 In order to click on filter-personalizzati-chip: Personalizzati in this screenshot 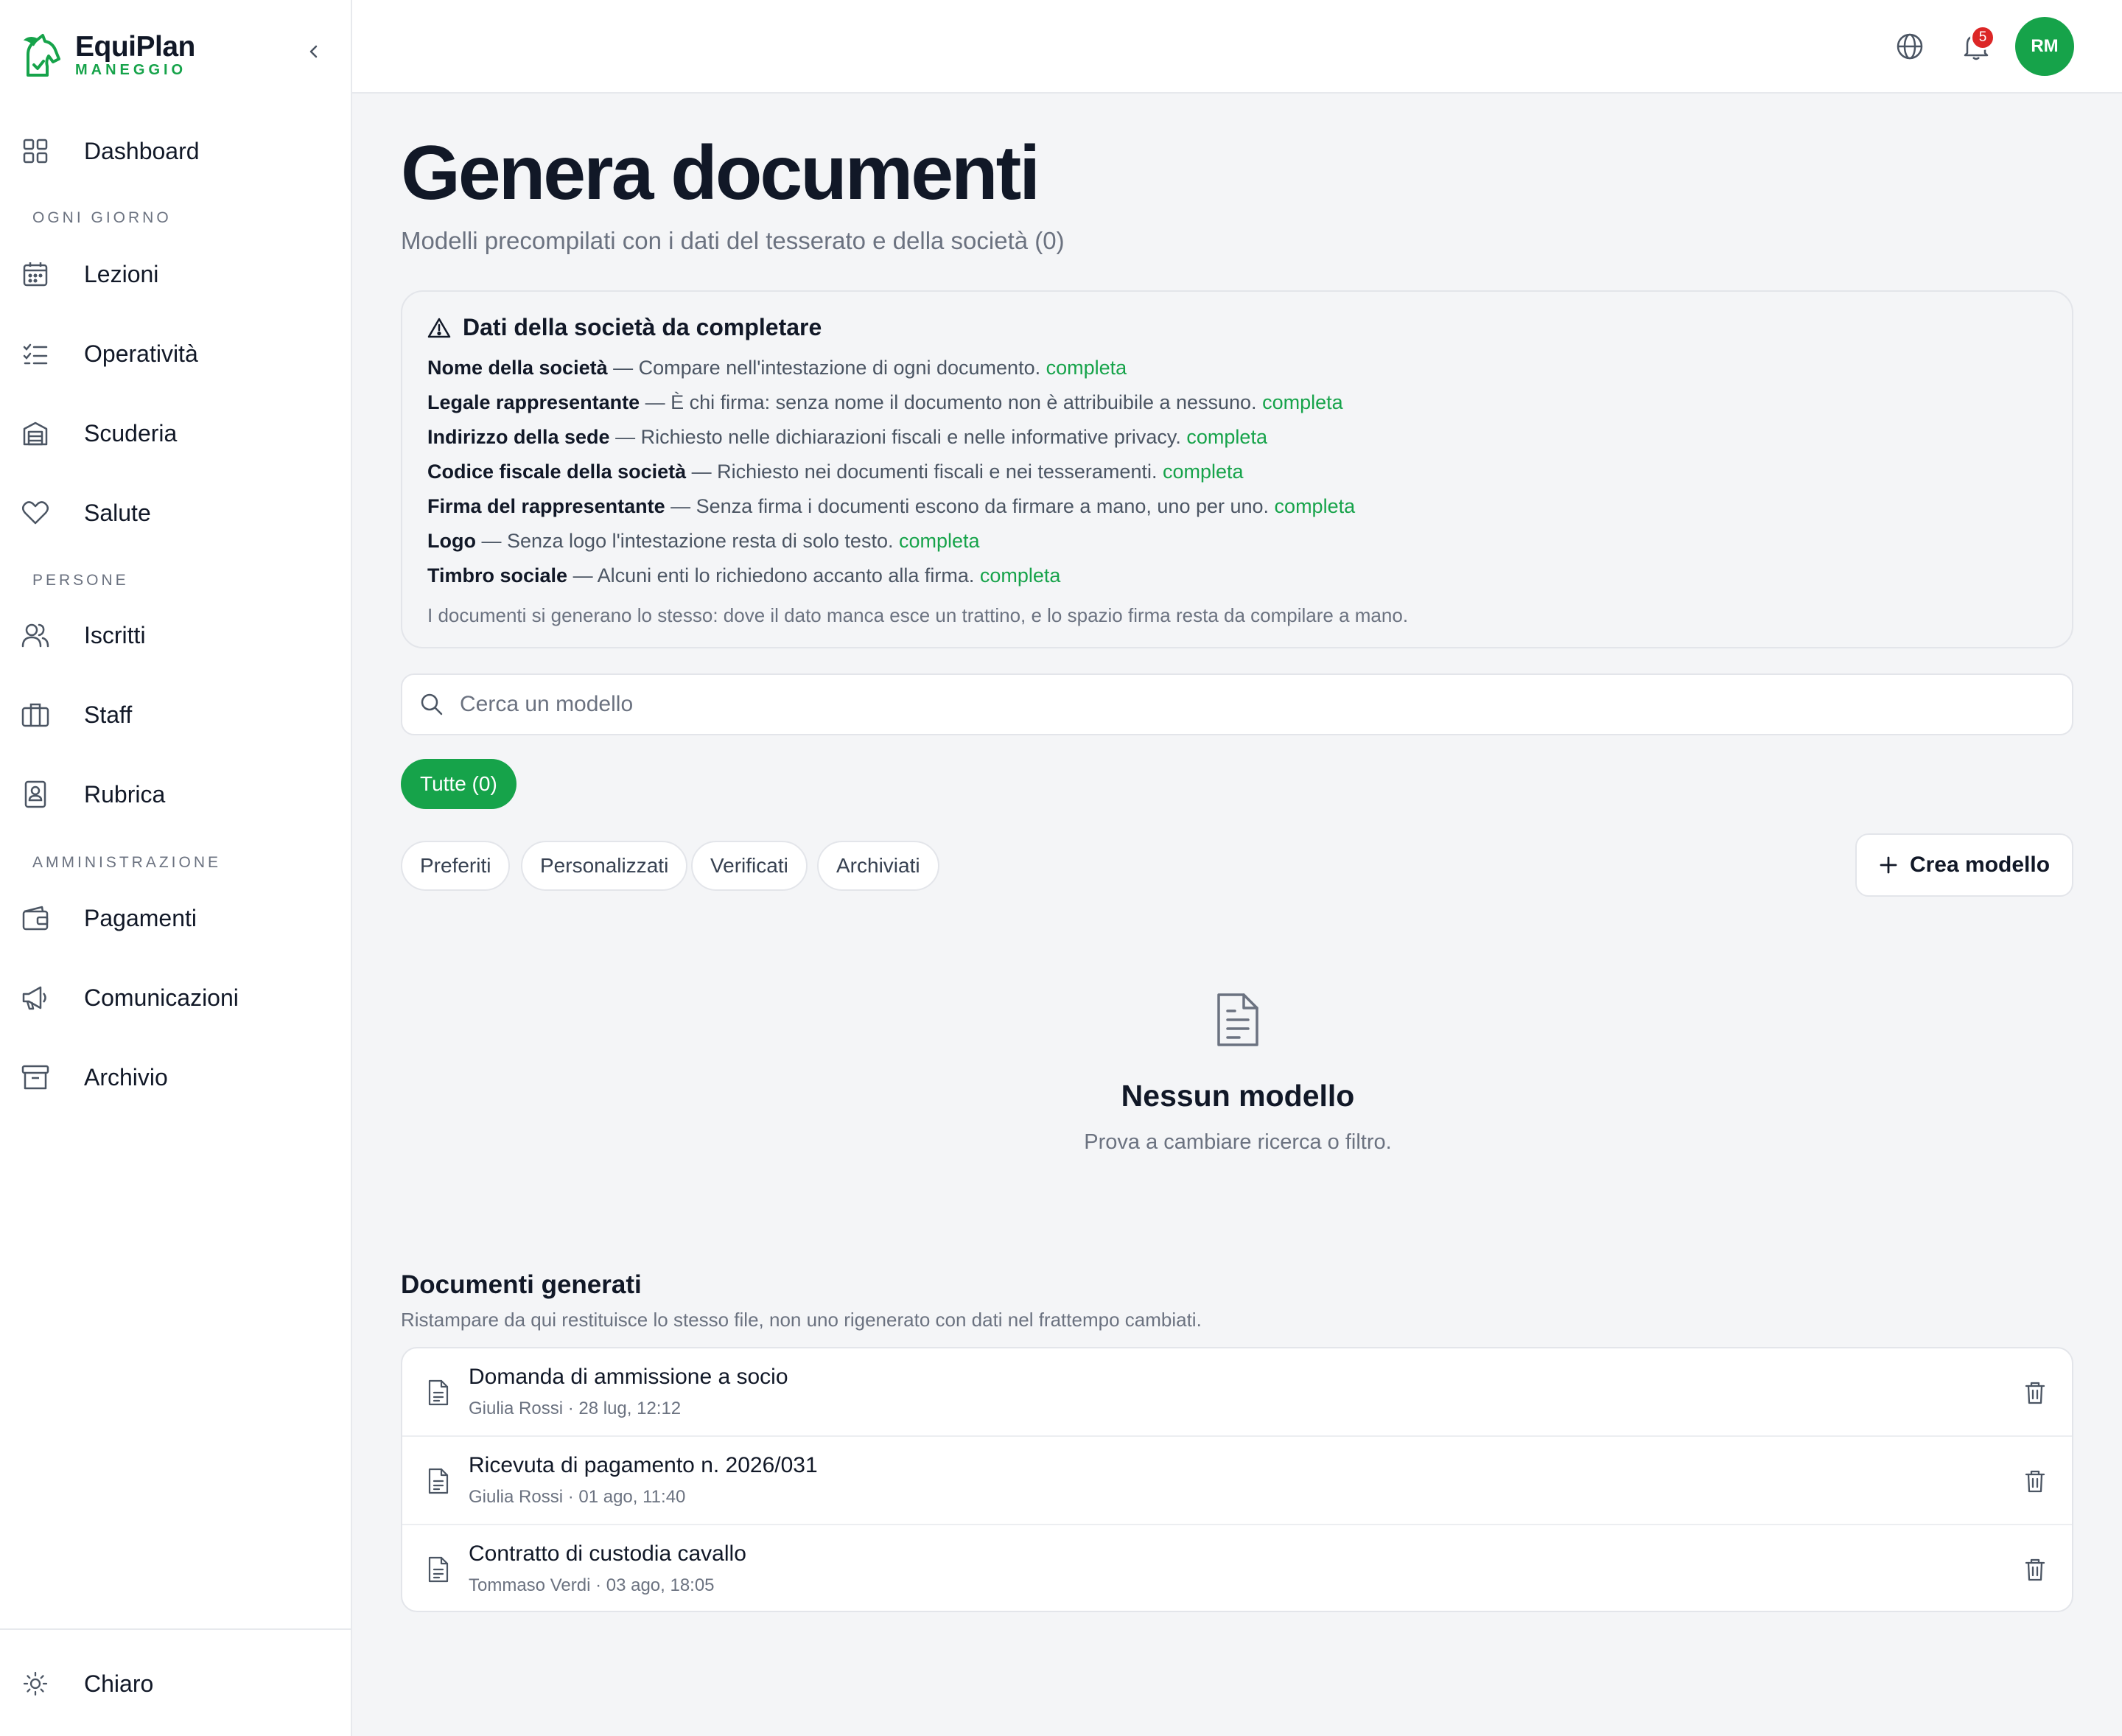, I will do `click(605, 866)`.